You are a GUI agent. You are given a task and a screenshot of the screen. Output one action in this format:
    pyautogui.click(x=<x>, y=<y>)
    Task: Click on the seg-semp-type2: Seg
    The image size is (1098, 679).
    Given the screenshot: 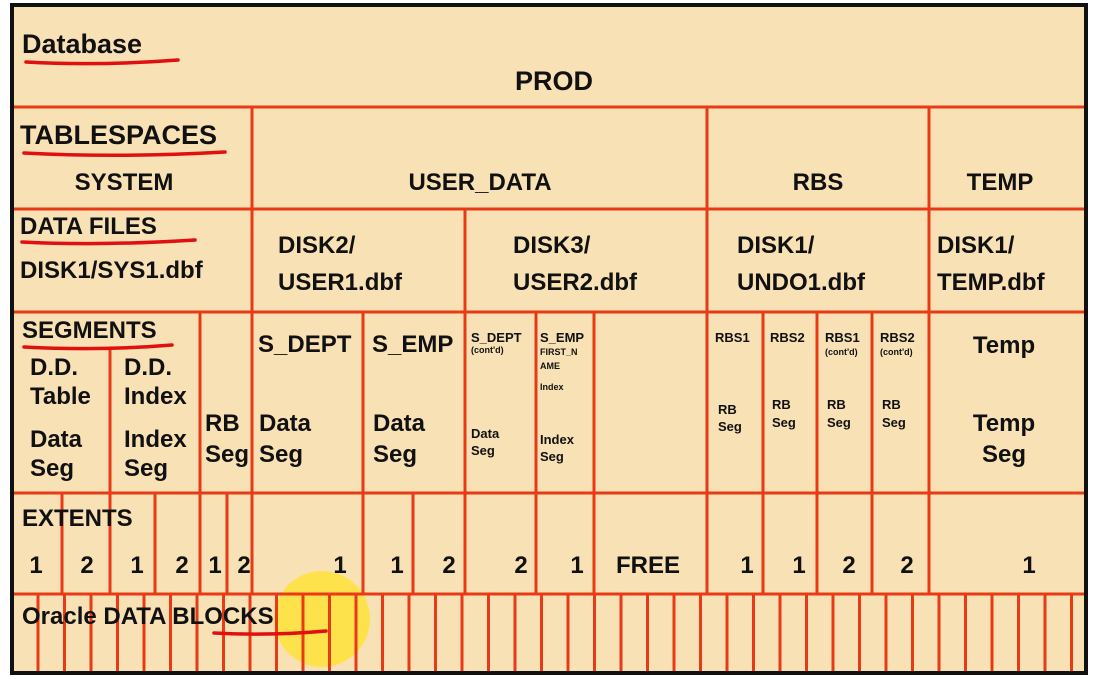 What is the action you would take?
    pyautogui.click(x=395, y=454)
    